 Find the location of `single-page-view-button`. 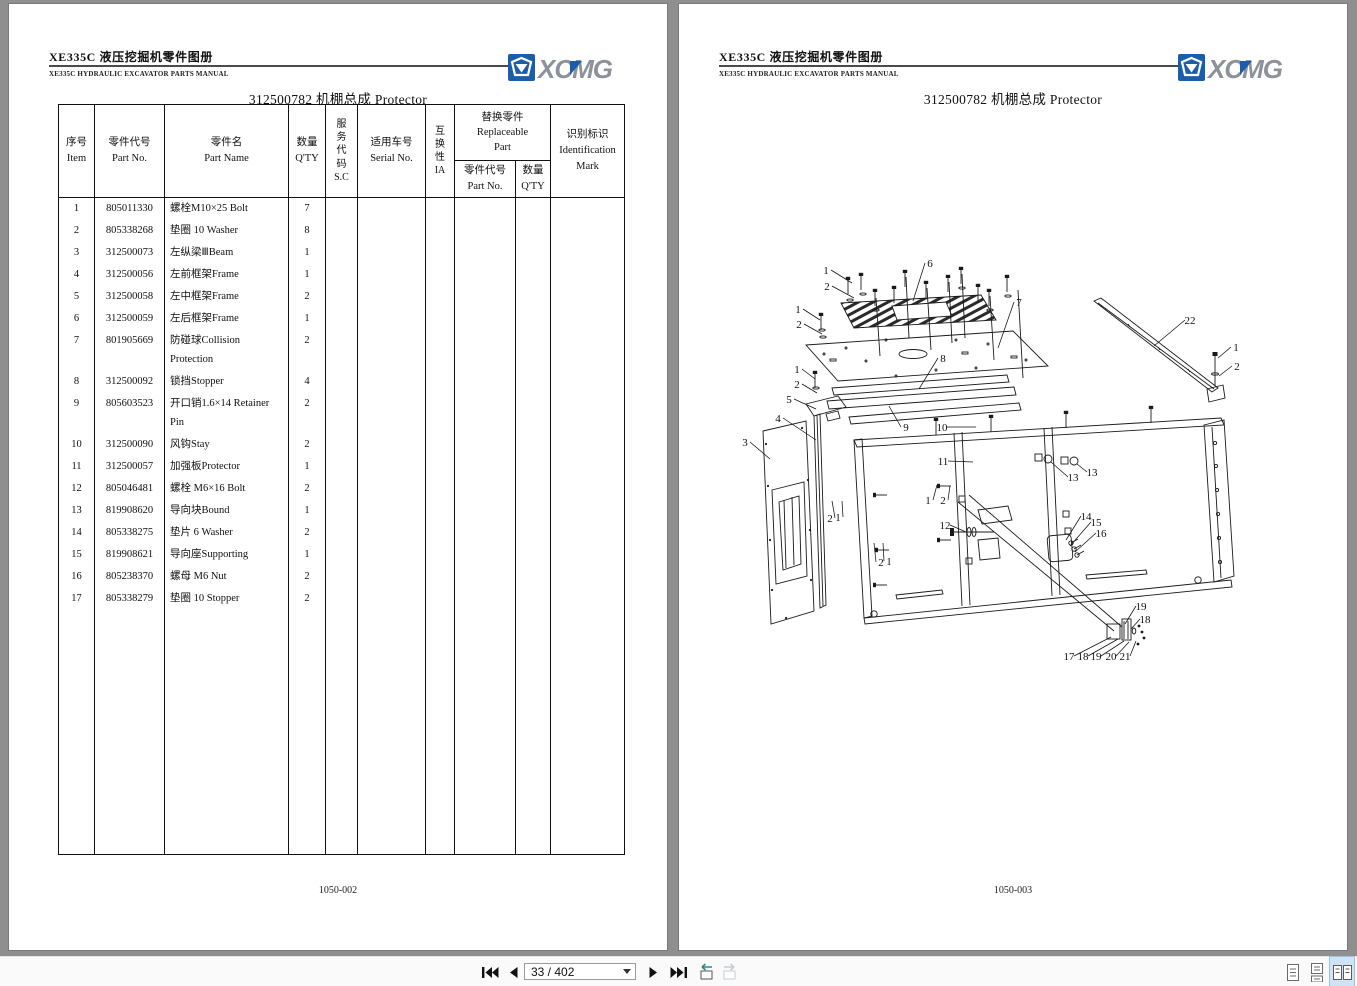

single-page-view-button is located at coordinates (1293, 971).